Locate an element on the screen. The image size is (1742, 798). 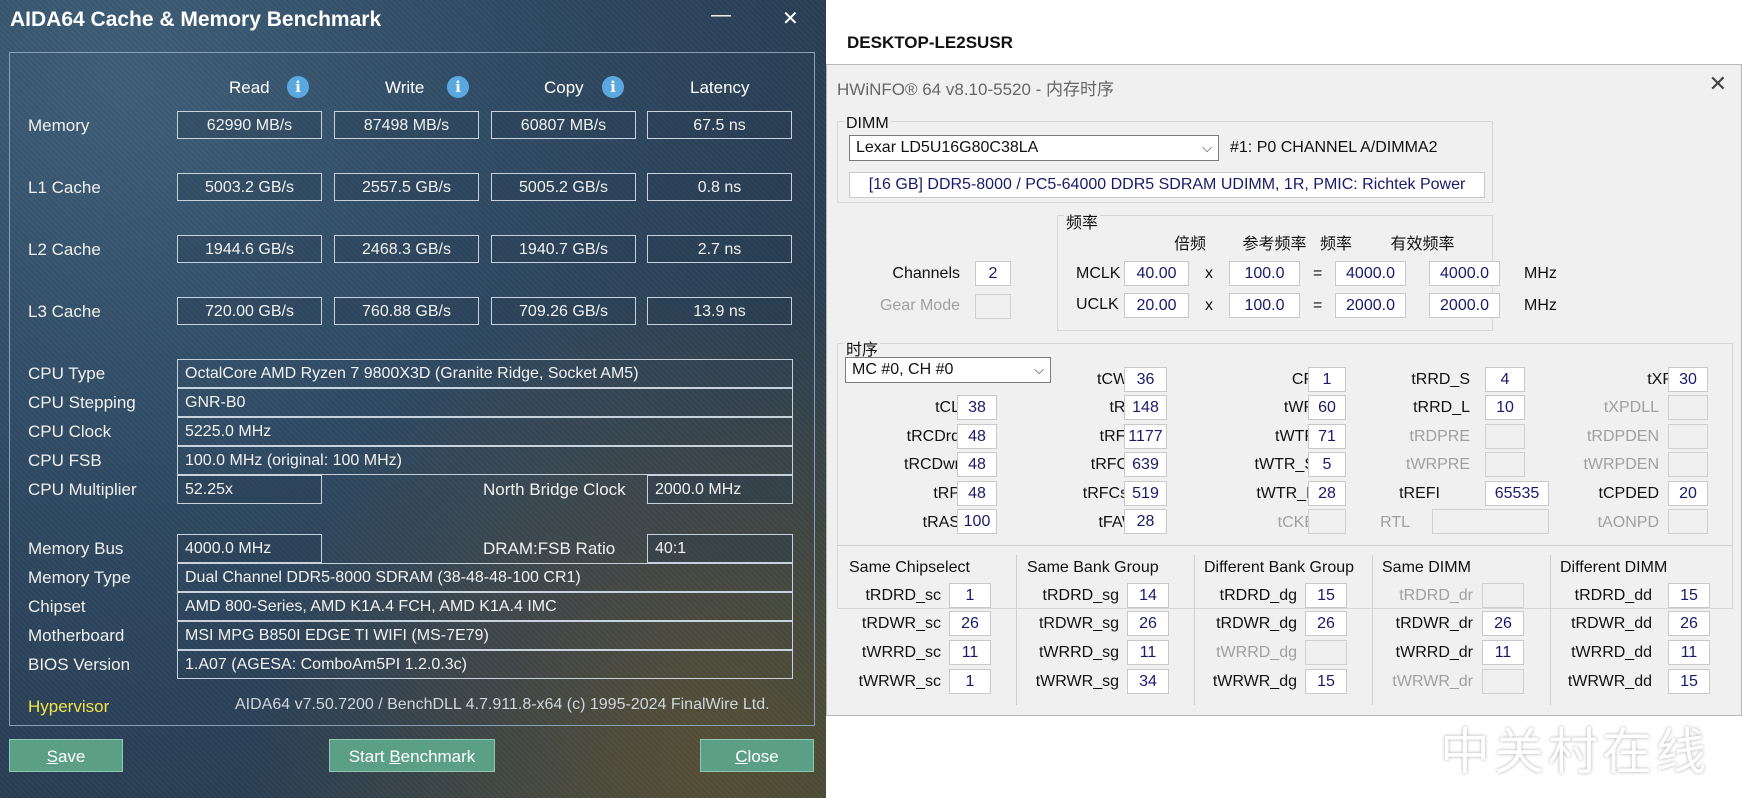
tWRRD_dr-value: 11 is located at coordinates (1503, 652).